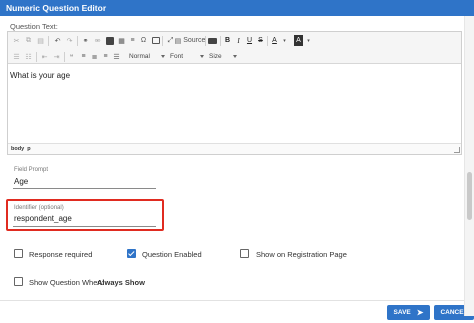 This screenshot has height=323, width=474. Describe the element at coordinates (56, 8) in the screenshot. I see `window-title: Numeric Question Editor` at that location.